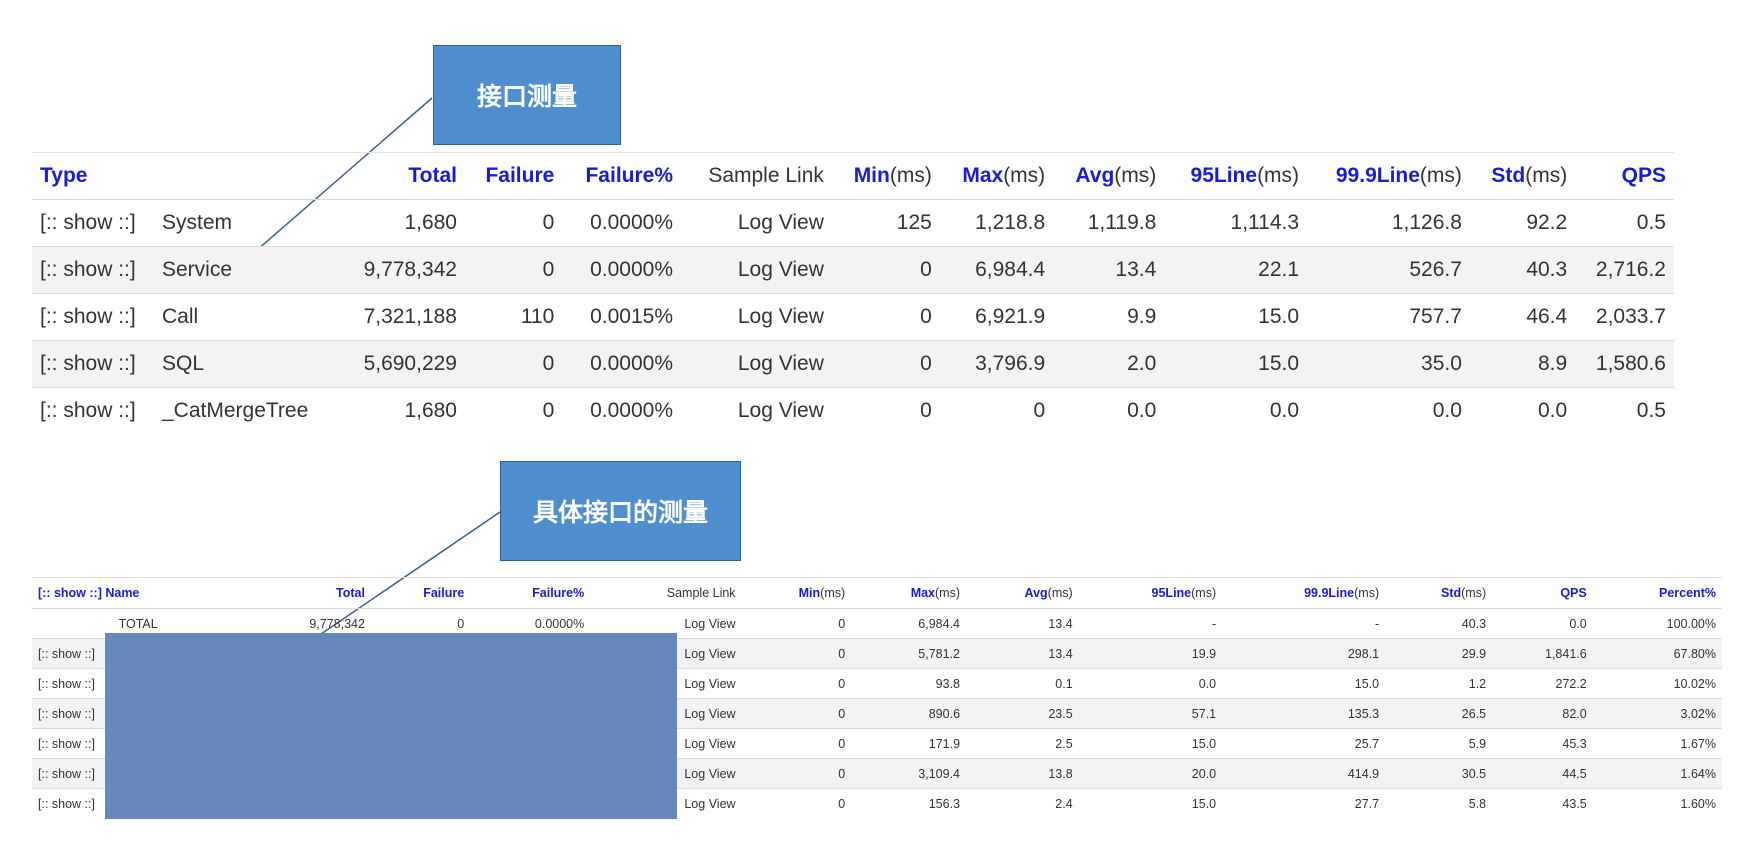  Describe the element at coordinates (249, 223) in the screenshot. I see `type-name: System` at that location.